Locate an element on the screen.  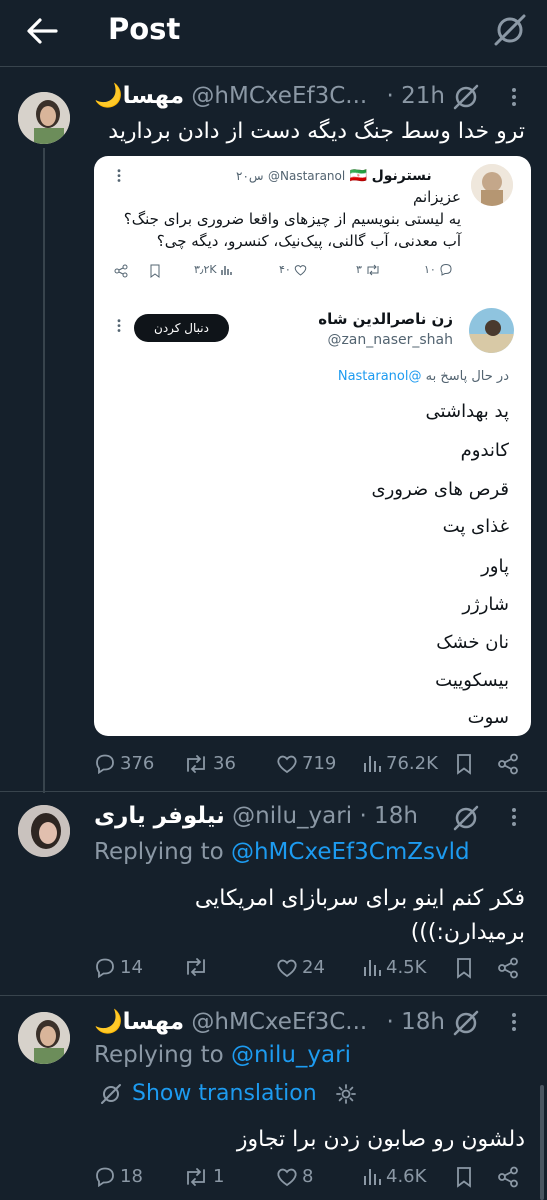
repost-button is located at coordinates (198, 967).